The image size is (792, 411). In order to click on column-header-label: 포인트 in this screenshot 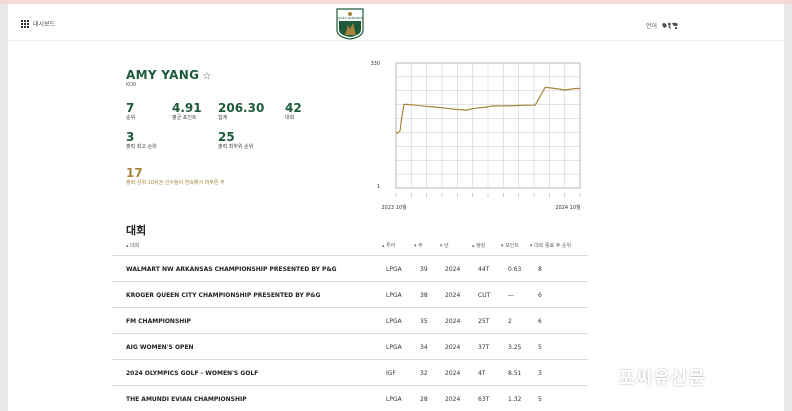, I will do `click(512, 246)`.